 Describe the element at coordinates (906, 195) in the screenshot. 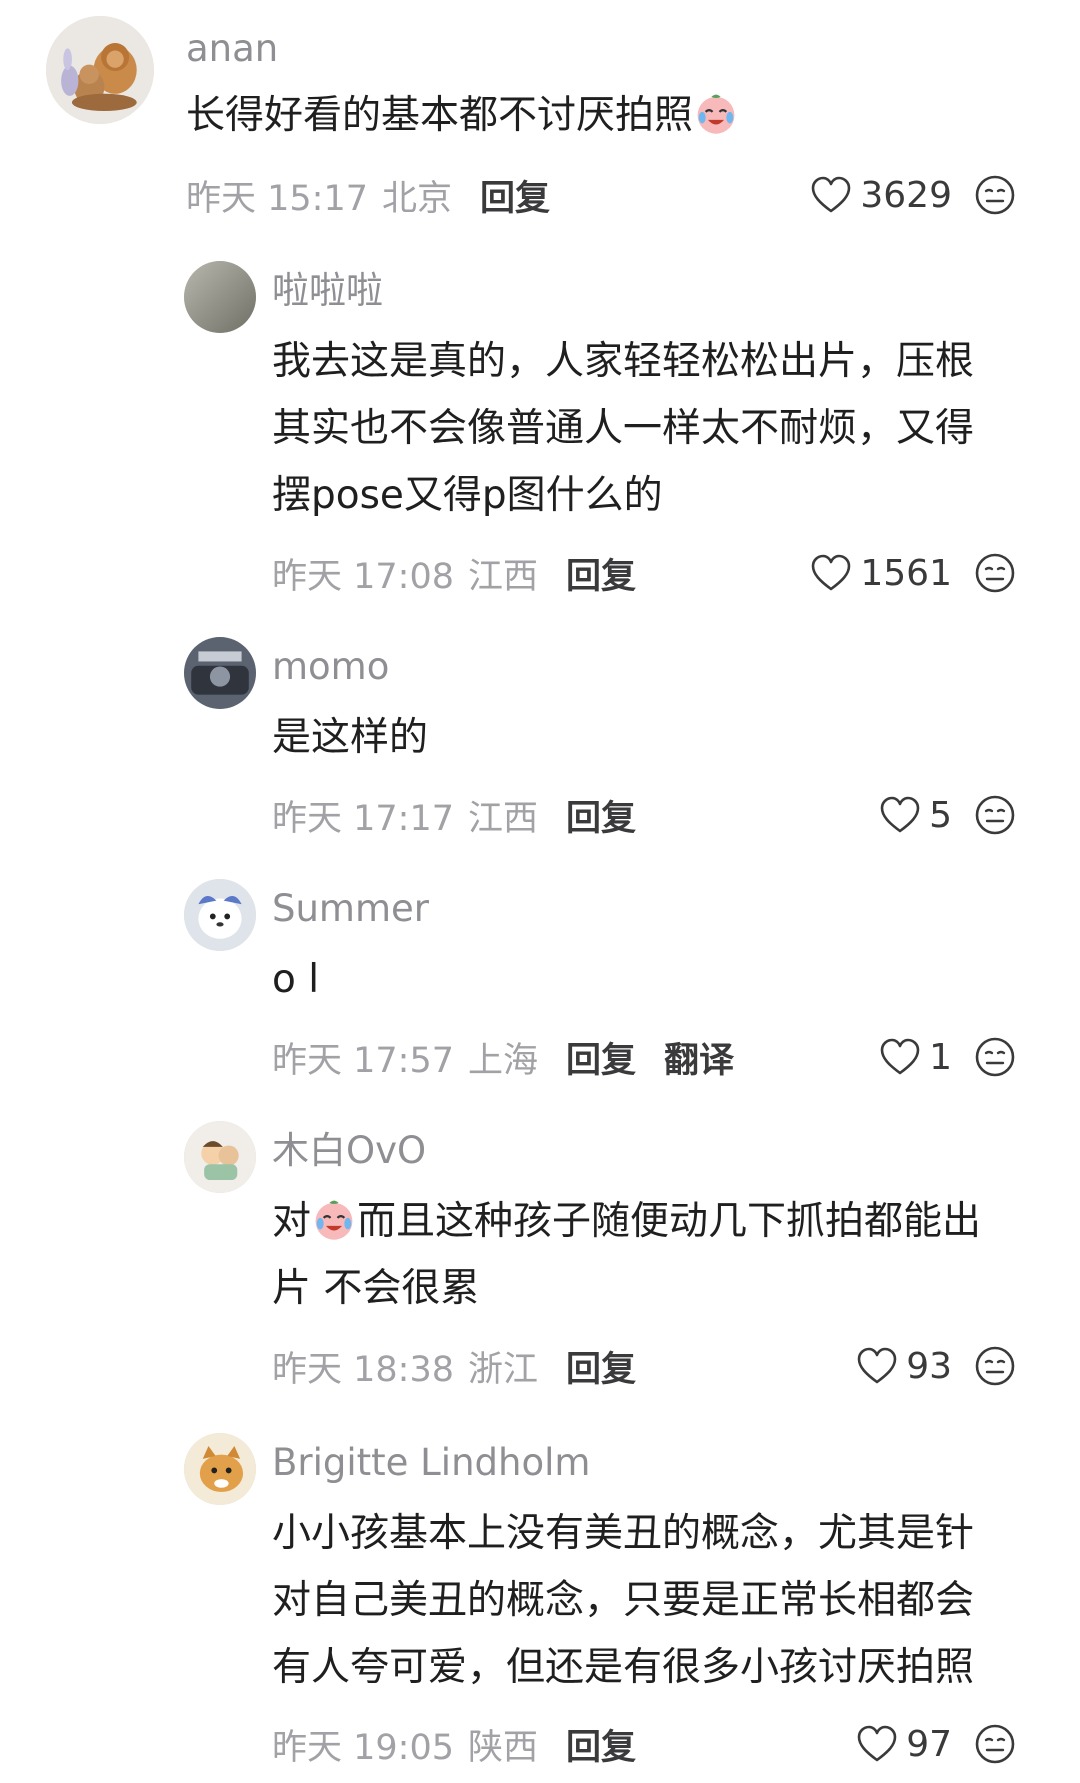

I see `like-count: 3629` at that location.